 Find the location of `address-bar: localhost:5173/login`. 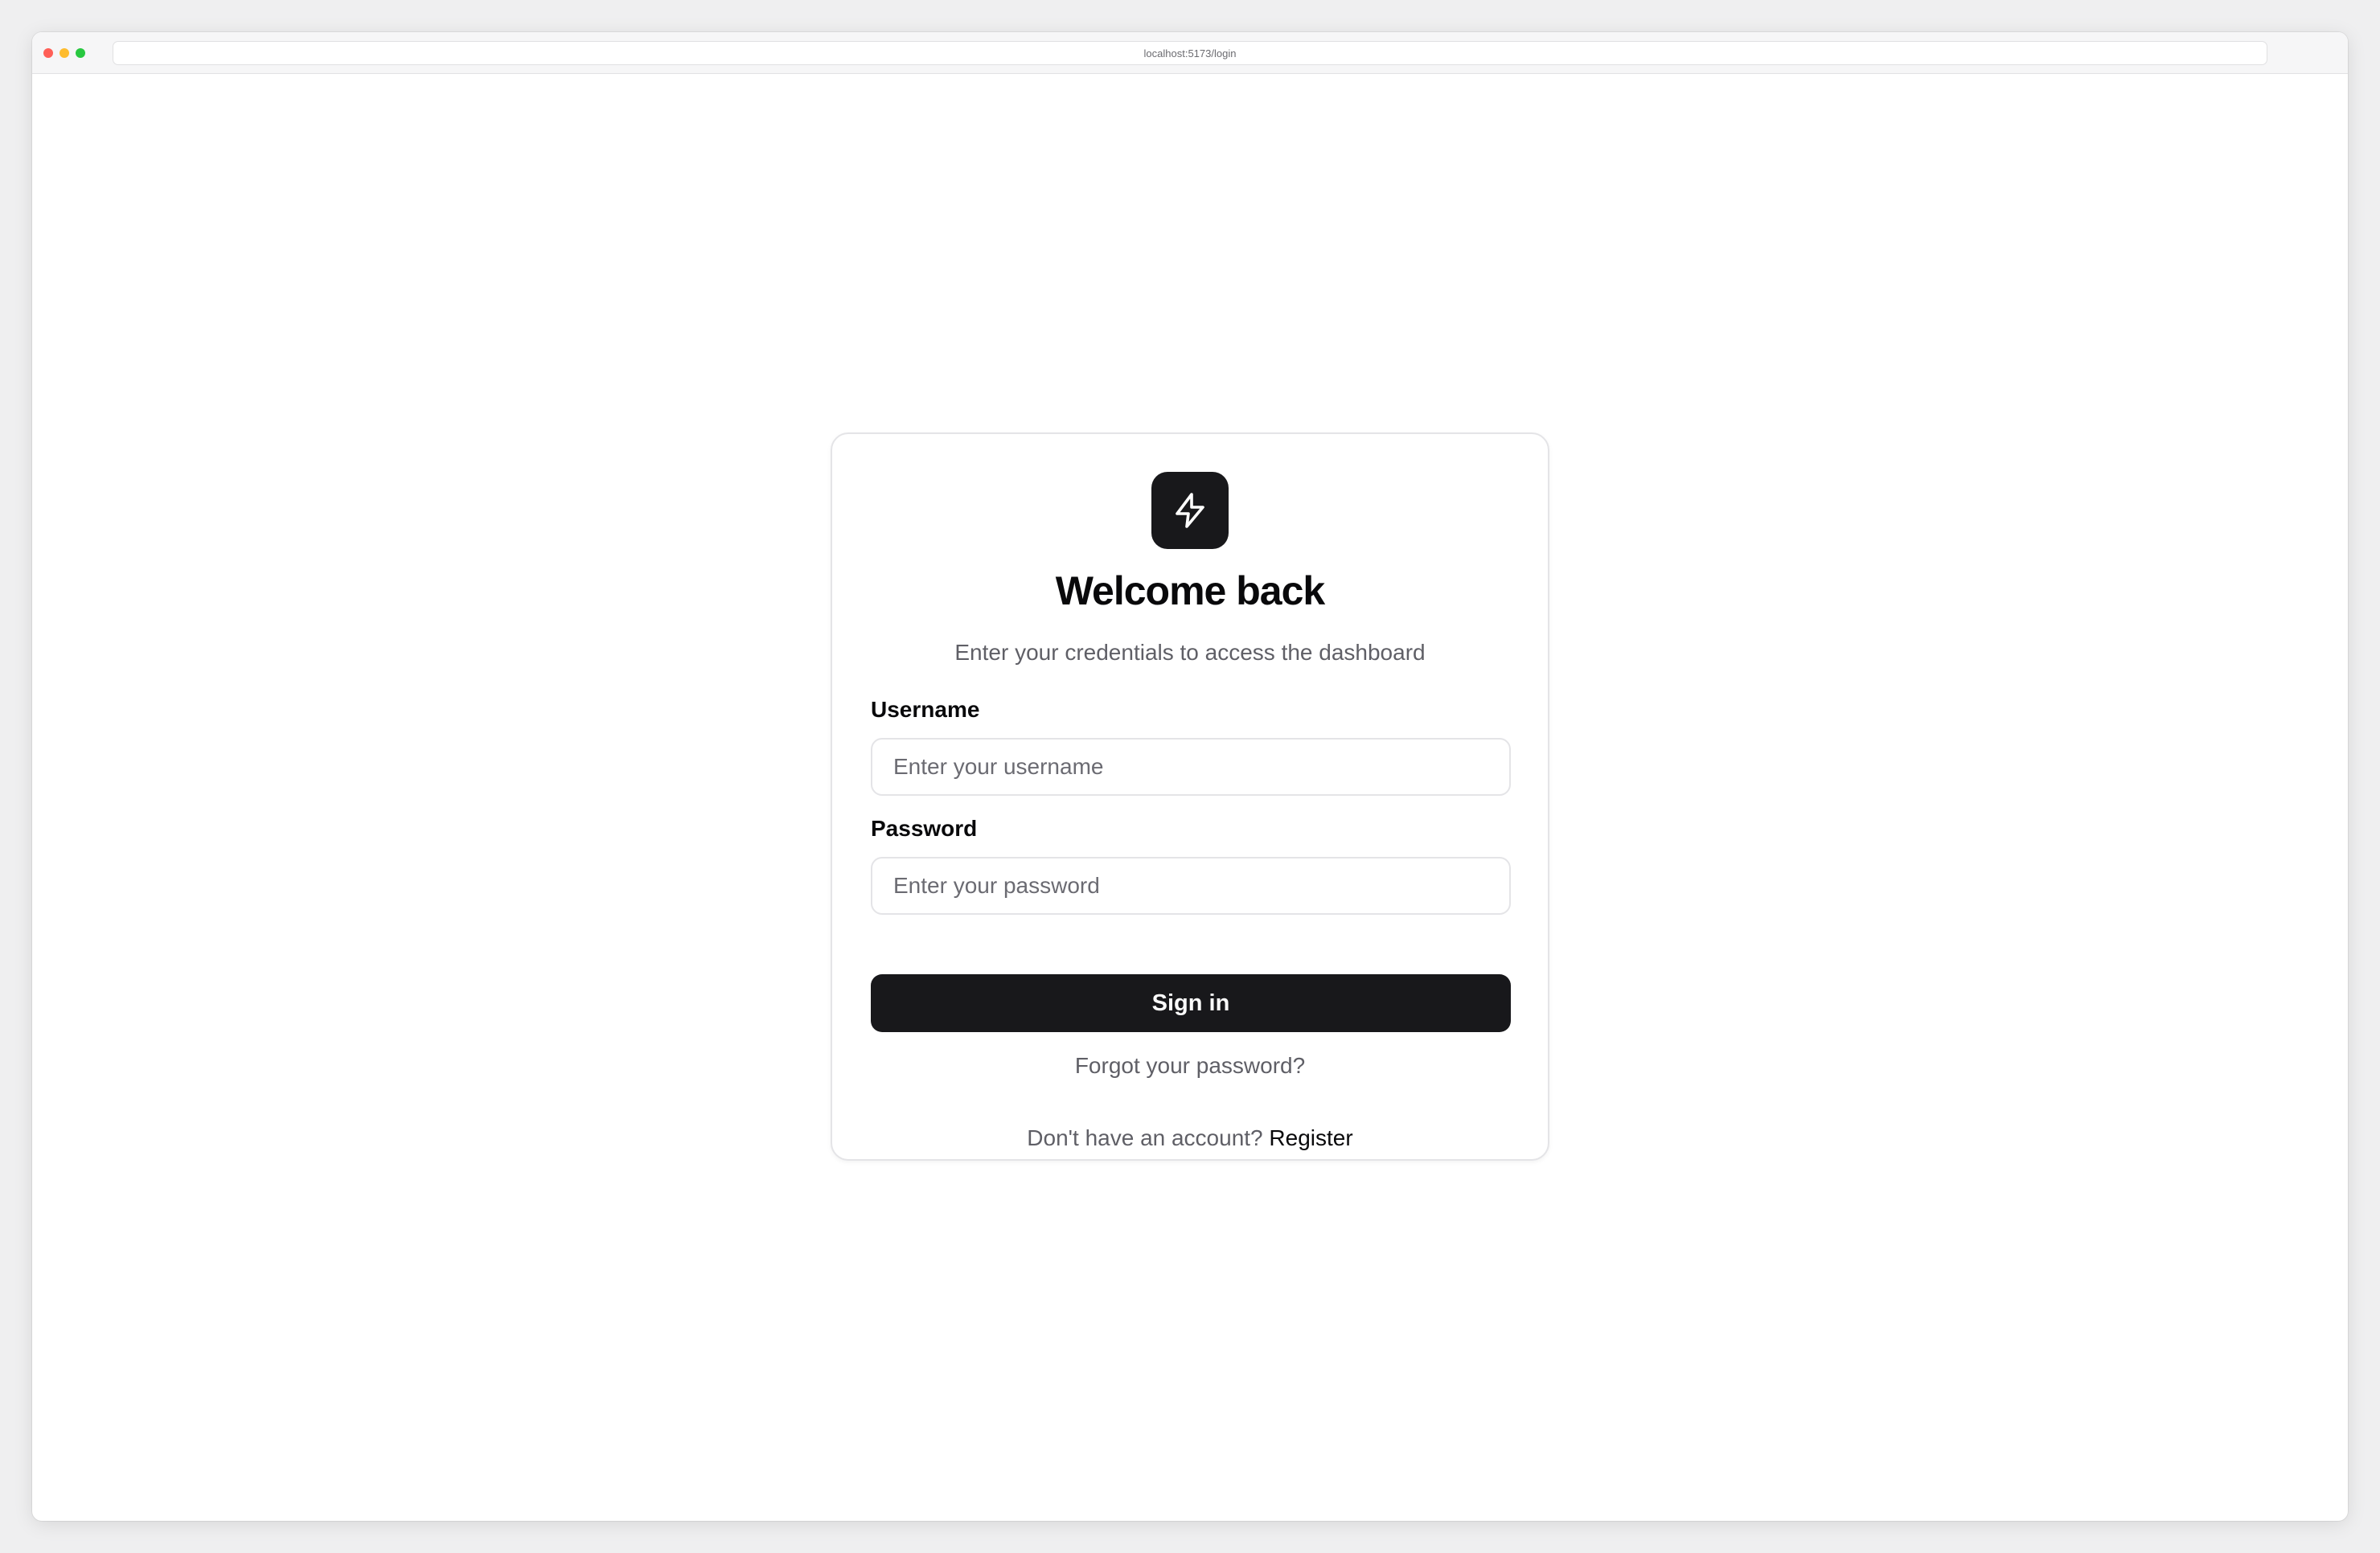

address-bar: localhost:5173/login is located at coordinates (1190, 53).